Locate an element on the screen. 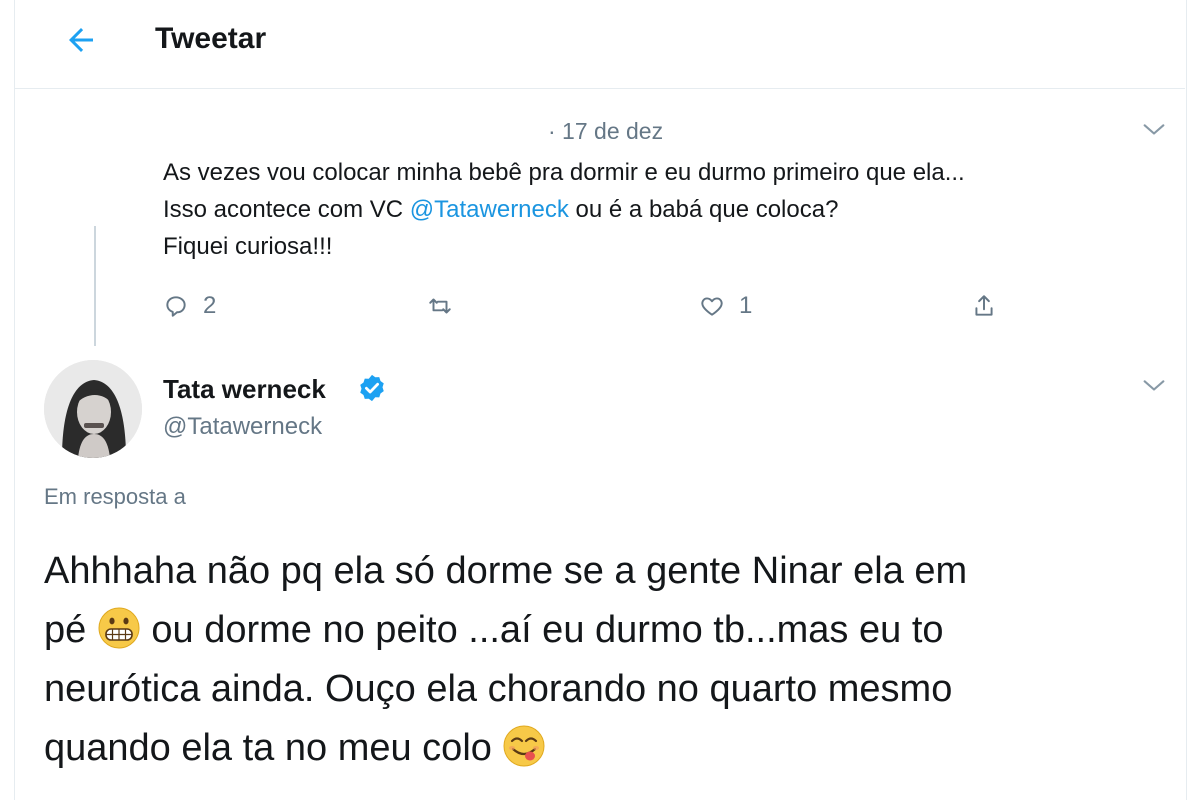 The image size is (1200, 800). avatar is located at coordinates (93, 409).